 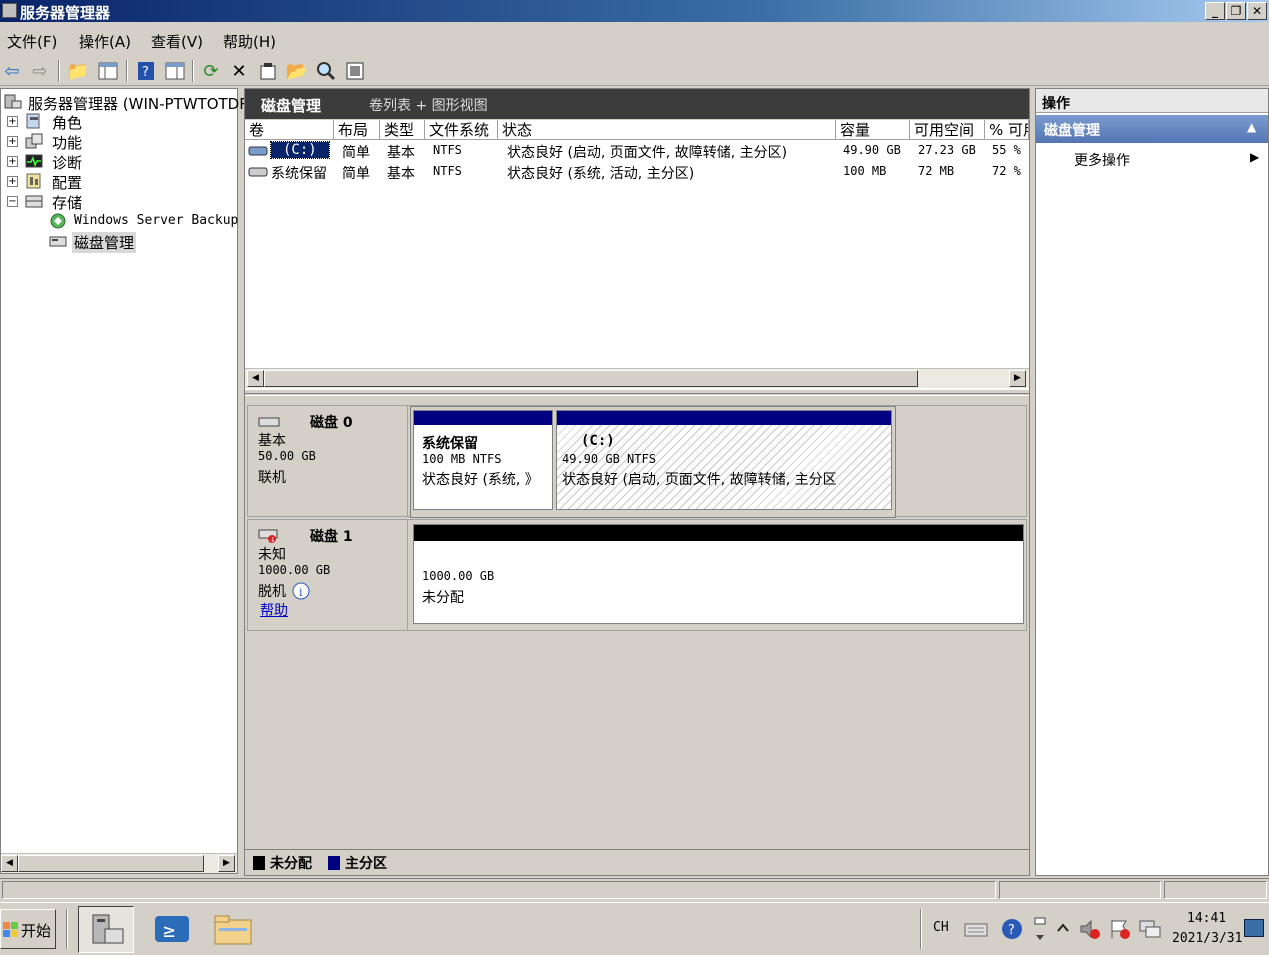 I want to click on minimize-button: _, so click(x=1215, y=11).